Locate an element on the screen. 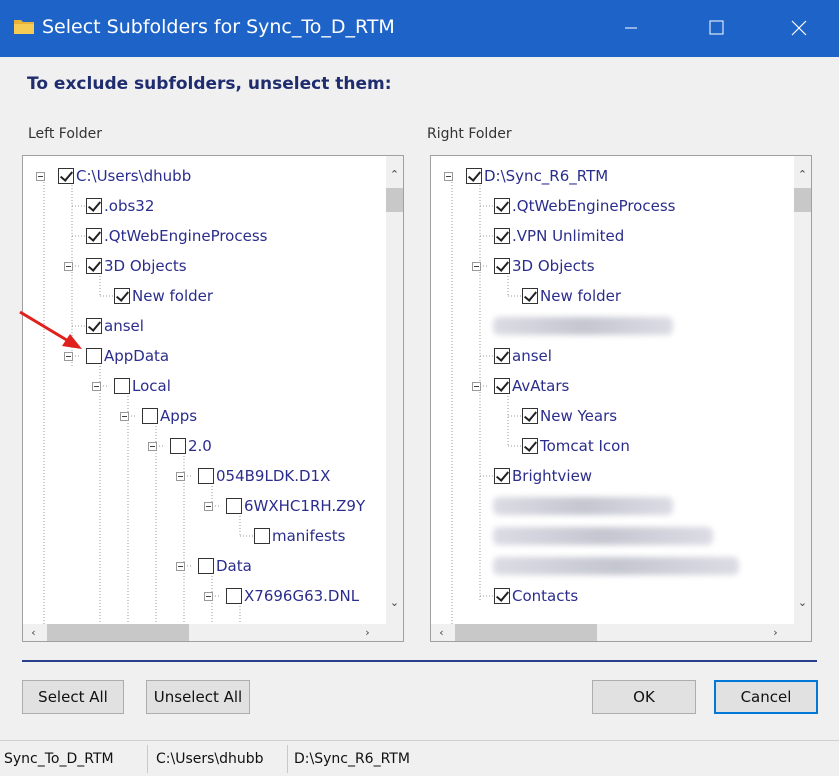  tree-node-label: X7696G63.DNL is located at coordinates (302, 596).